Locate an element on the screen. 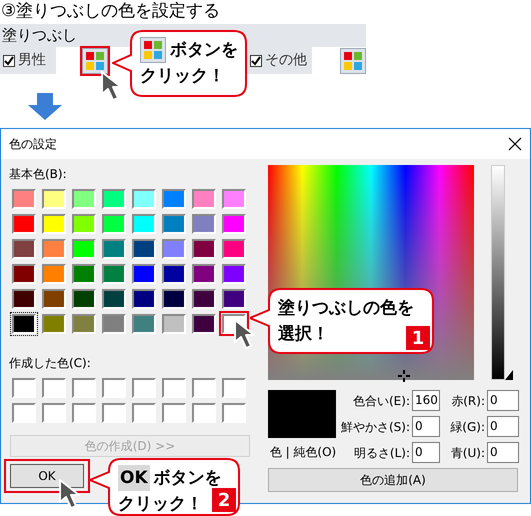  close-icon is located at coordinates (515, 144).